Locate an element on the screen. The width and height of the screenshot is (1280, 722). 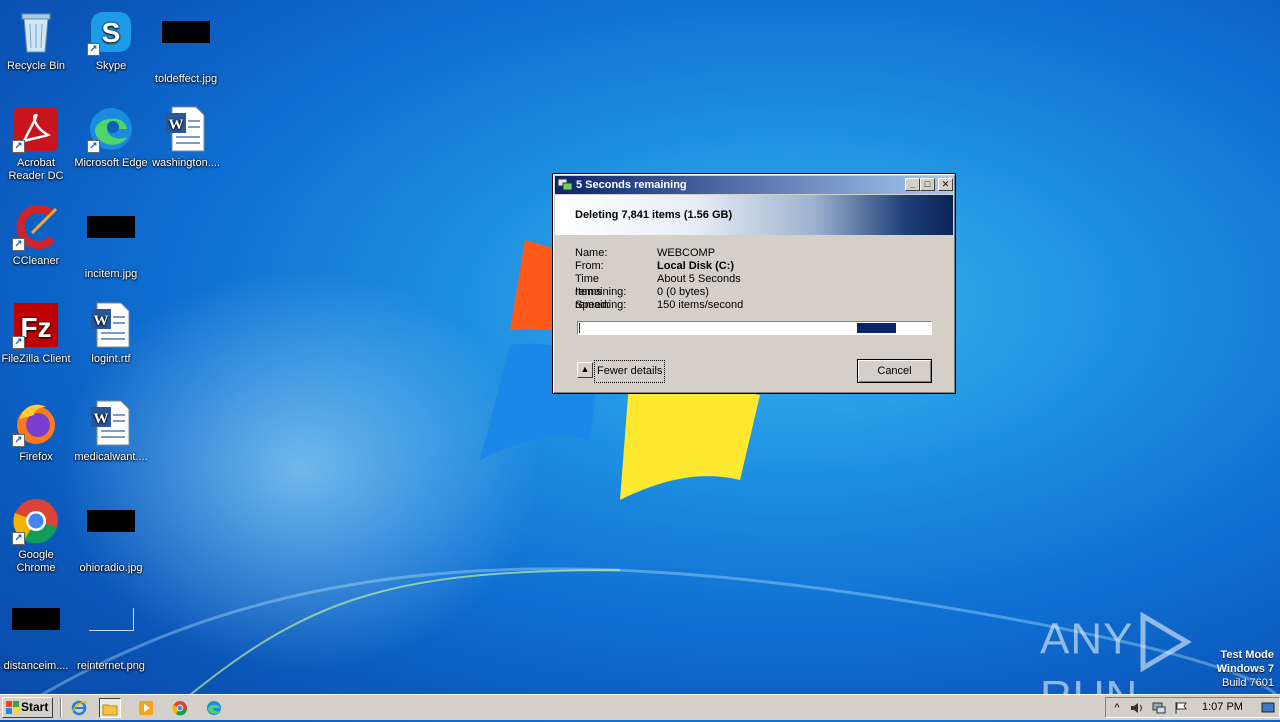
detail-value: About 5 Seconds is located at coordinates (699, 279).